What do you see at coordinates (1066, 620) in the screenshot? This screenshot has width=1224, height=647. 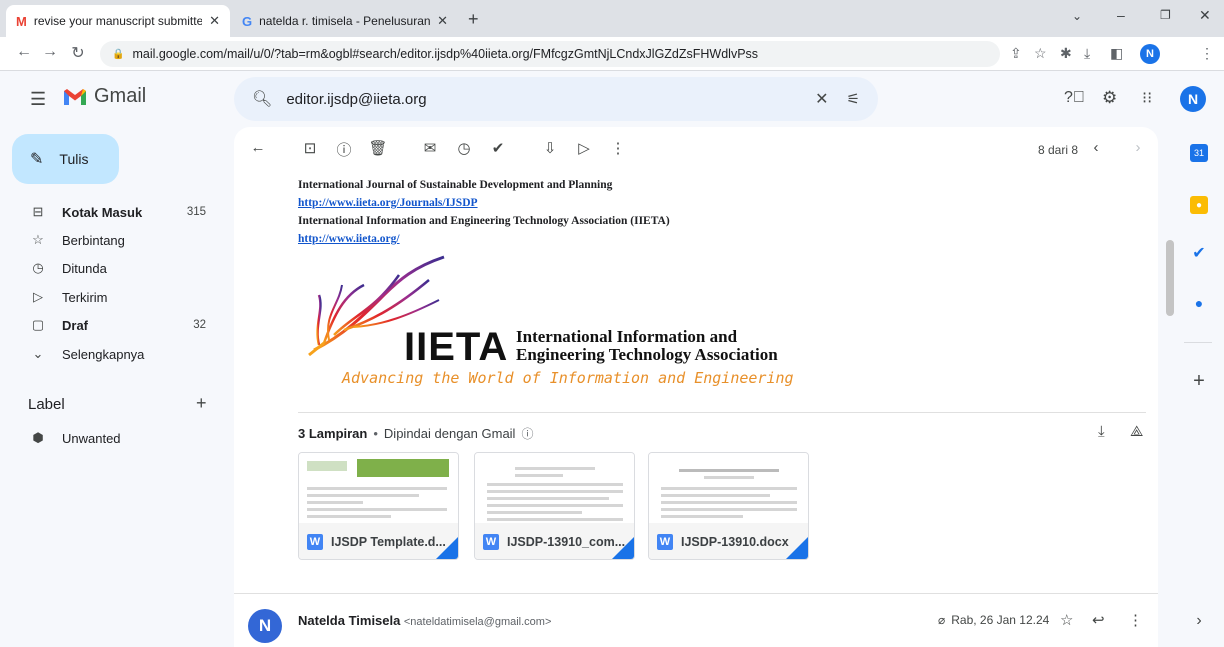 I see `star-message-icon: ☆` at bounding box center [1066, 620].